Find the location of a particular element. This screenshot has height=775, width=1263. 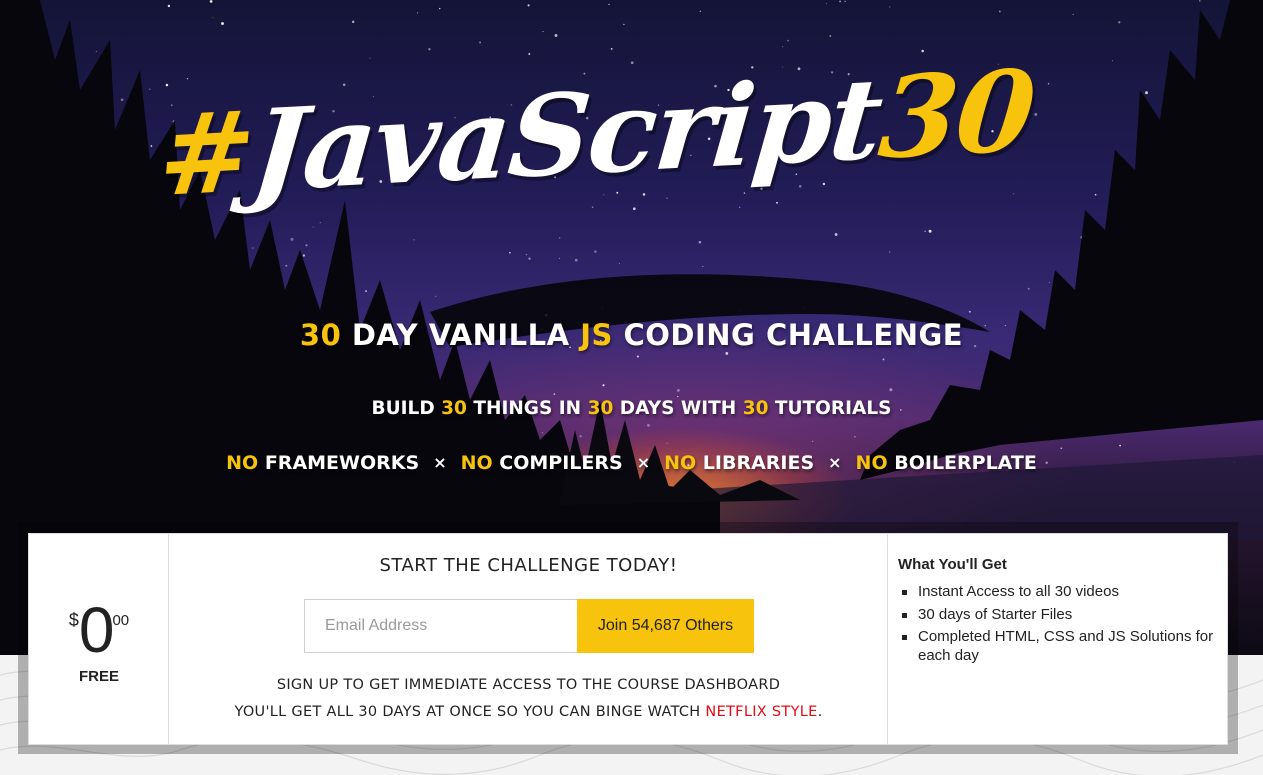

sub-things: THINGS IN is located at coordinates (527, 408).